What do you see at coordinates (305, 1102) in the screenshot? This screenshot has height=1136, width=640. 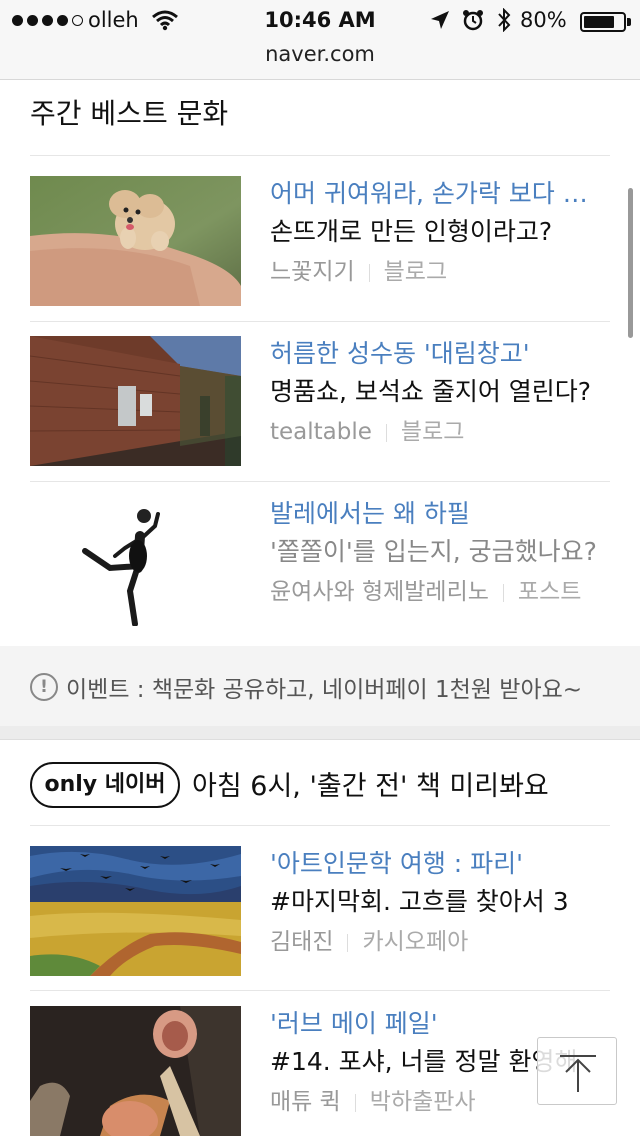 I see `item-author: 매튜 퀵` at bounding box center [305, 1102].